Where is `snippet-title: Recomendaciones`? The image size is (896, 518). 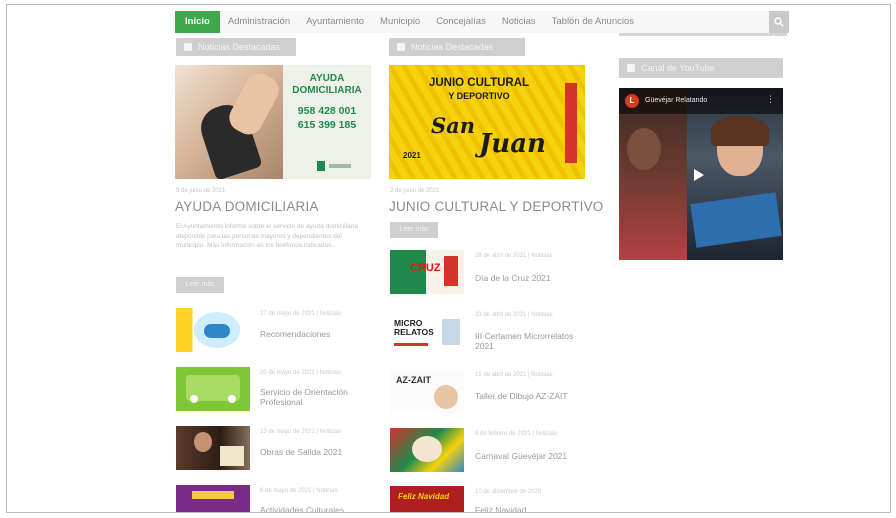
snippet-title: Recomendaciones is located at coordinates (316, 334).